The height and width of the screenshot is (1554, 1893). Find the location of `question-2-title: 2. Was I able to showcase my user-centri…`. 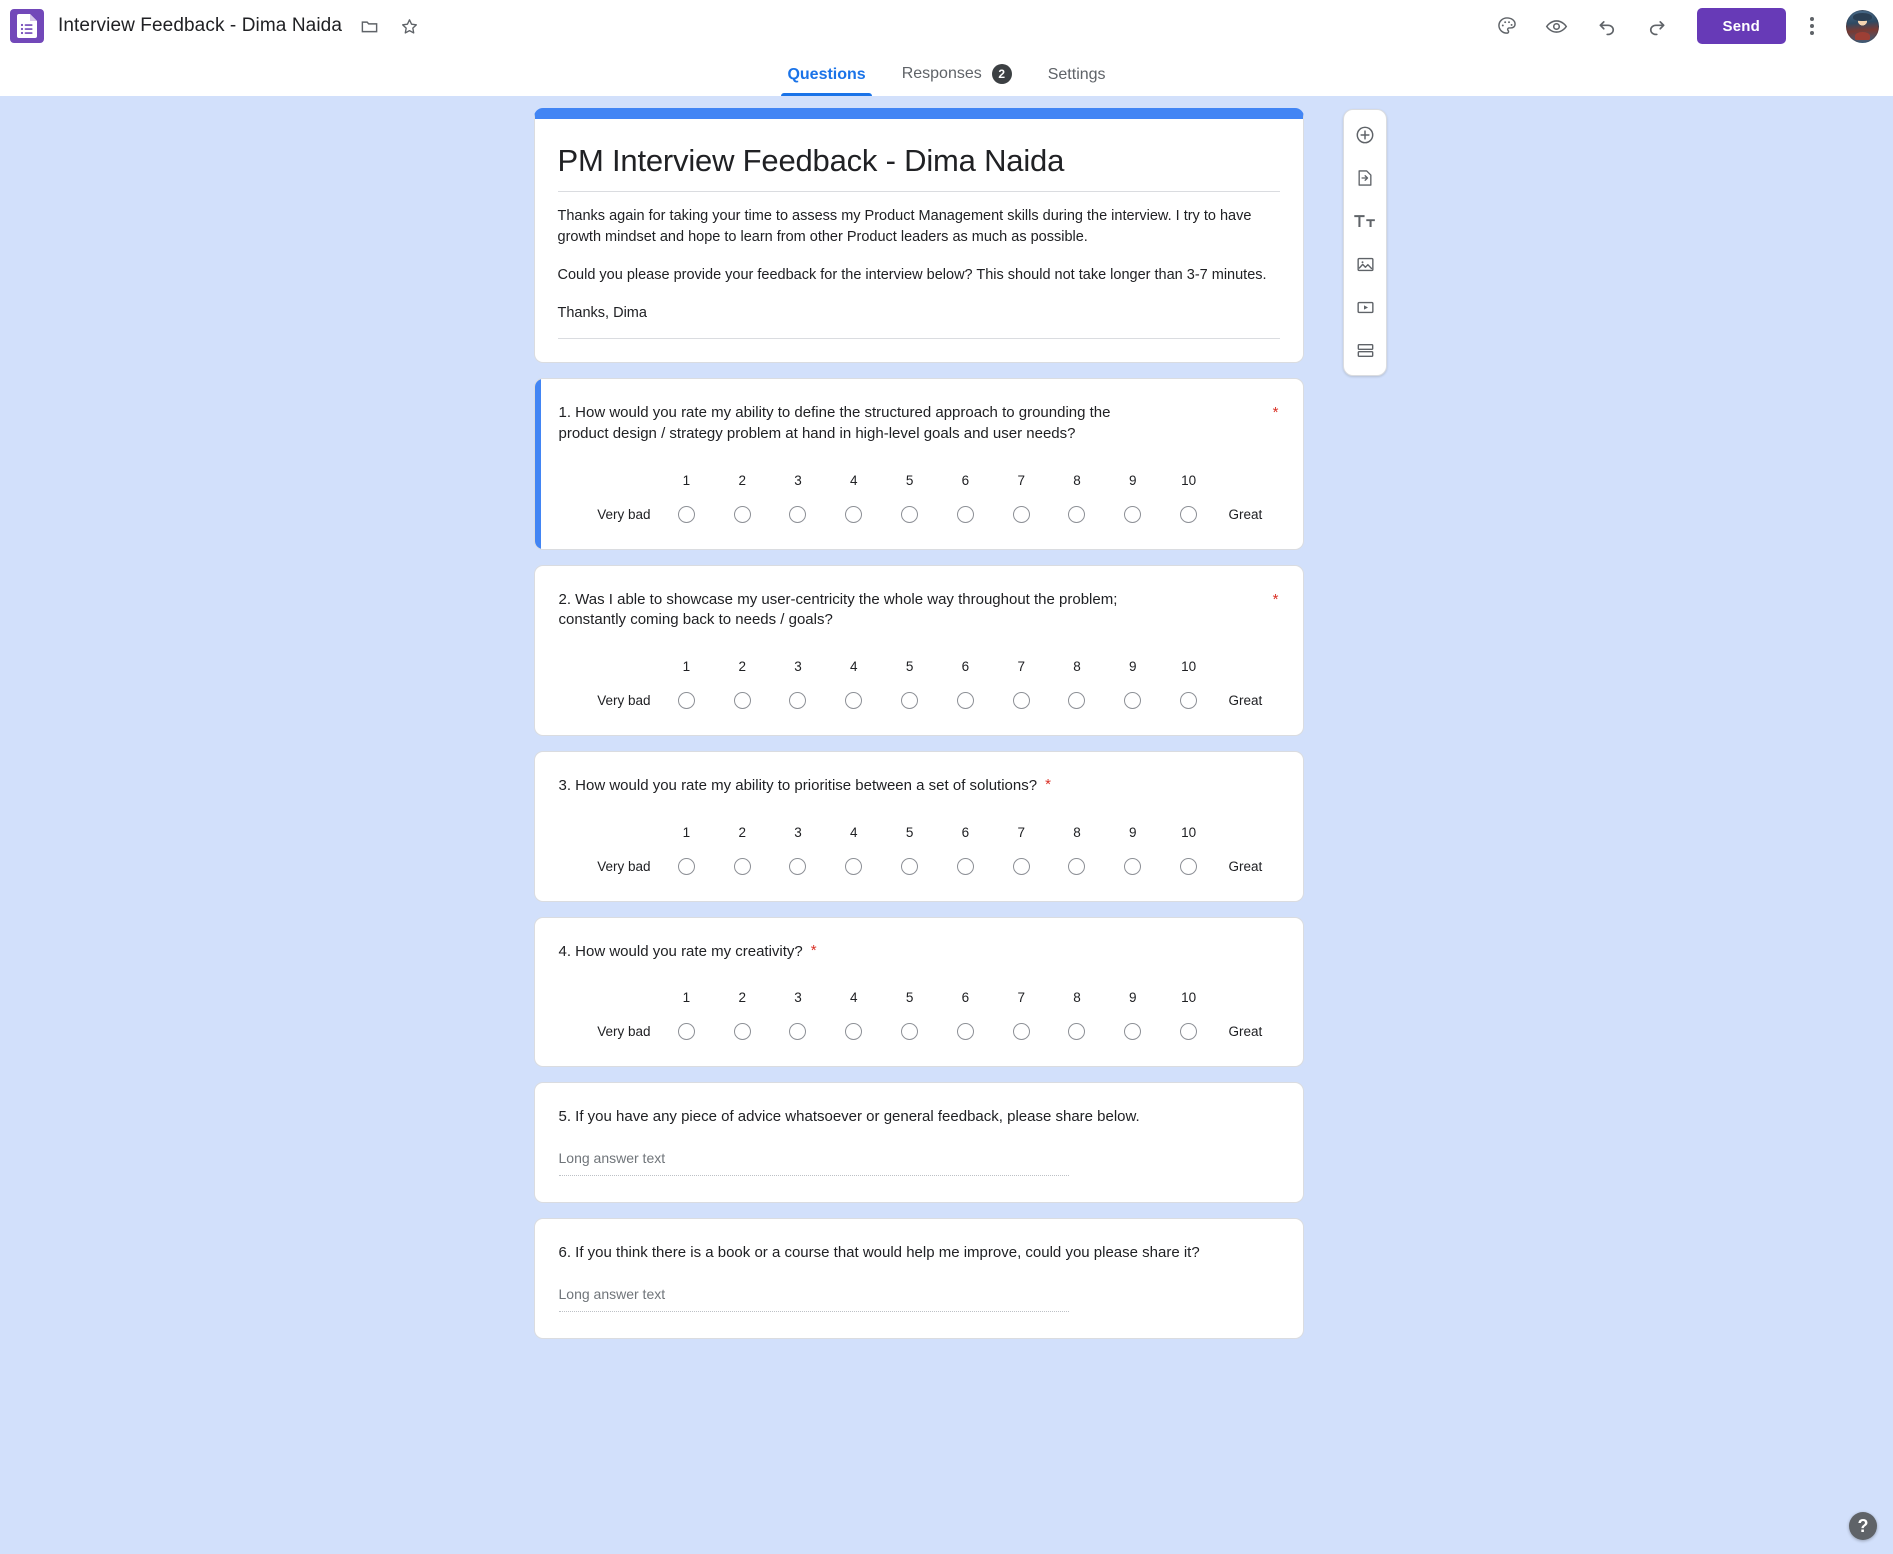

question-2-title: 2. Was I able to showcase my user-centri… is located at coordinates (839, 610).